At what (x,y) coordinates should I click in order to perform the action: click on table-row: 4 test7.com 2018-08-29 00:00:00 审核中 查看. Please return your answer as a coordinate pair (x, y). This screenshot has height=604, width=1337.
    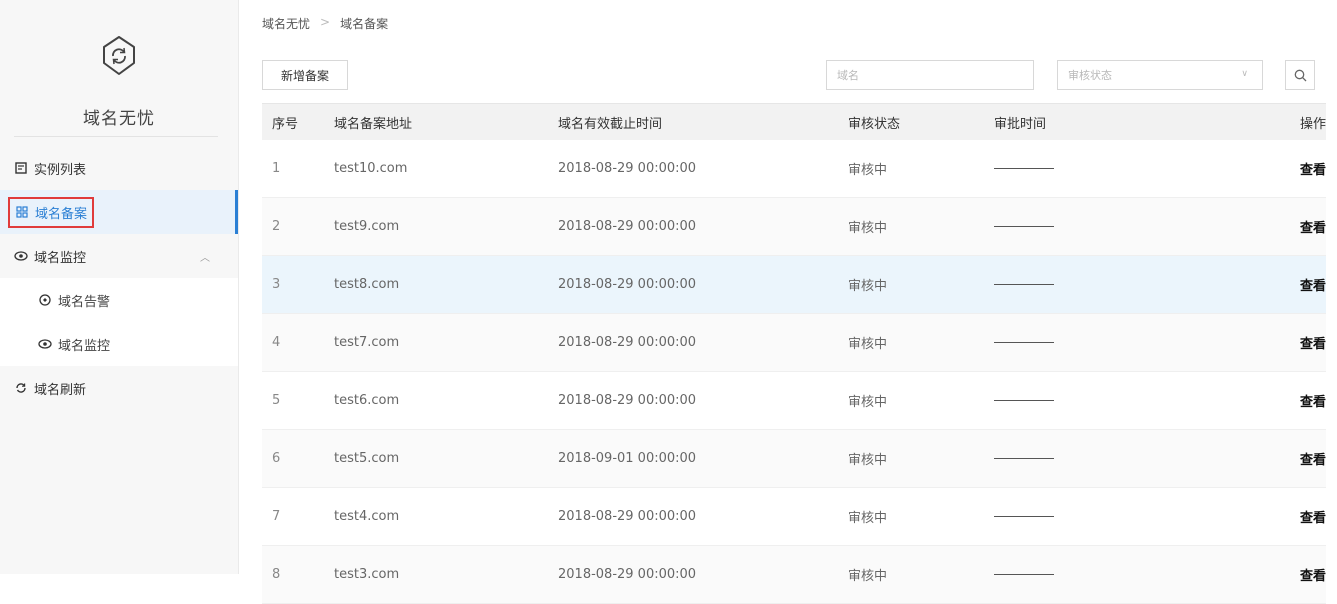
    Looking at the image, I should click on (794, 343).